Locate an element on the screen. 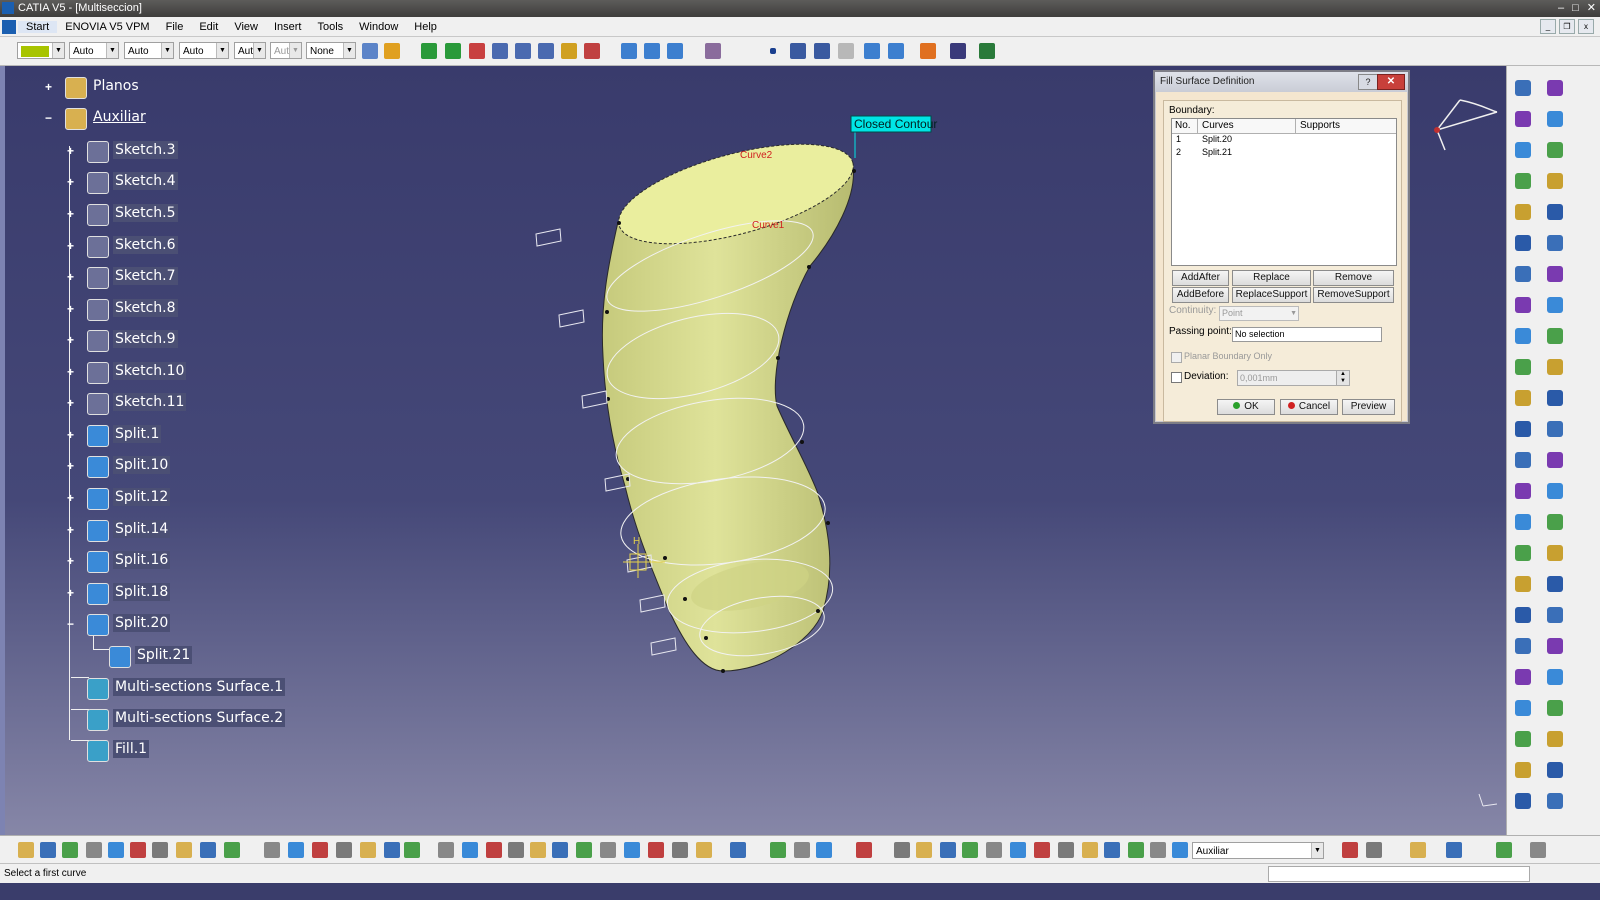 This screenshot has width=1600, height=900. none-combo: None ▼ is located at coordinates (331, 50).